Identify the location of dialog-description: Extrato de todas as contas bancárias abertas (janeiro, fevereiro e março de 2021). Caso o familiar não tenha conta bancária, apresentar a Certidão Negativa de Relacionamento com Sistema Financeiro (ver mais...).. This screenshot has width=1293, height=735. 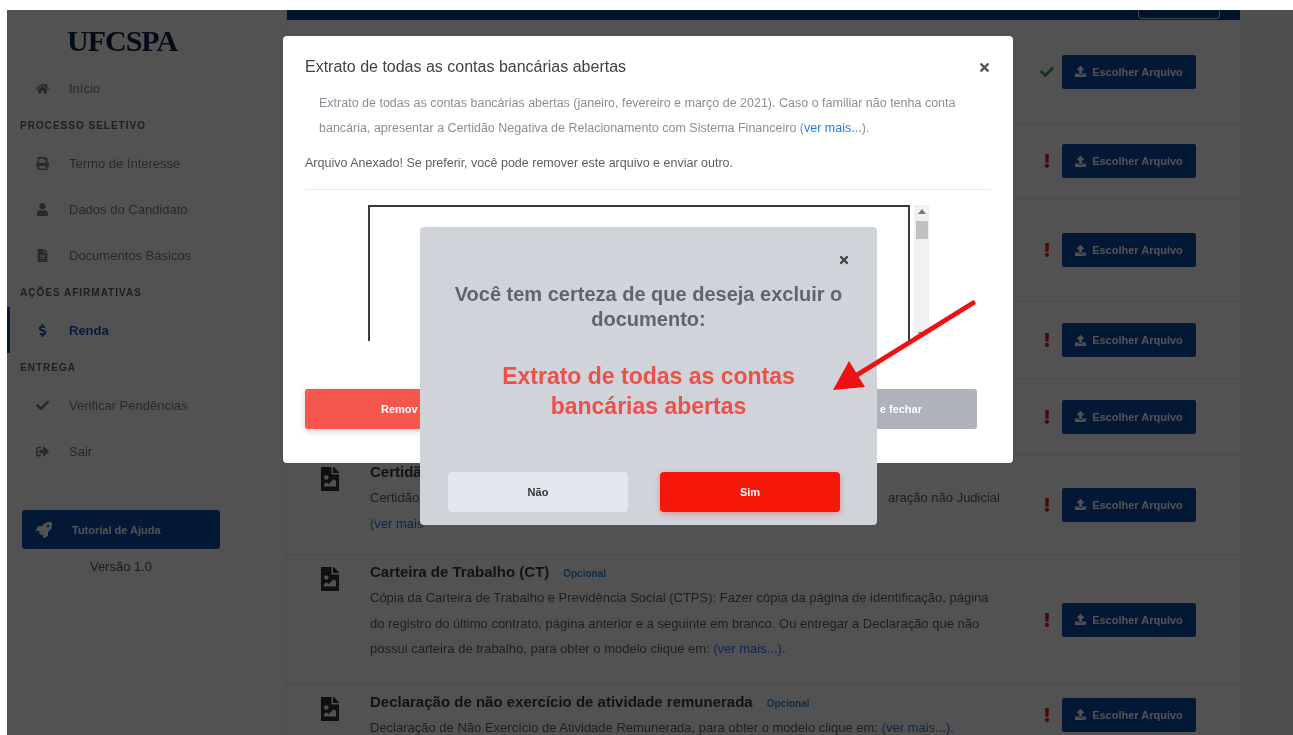
(637, 116).